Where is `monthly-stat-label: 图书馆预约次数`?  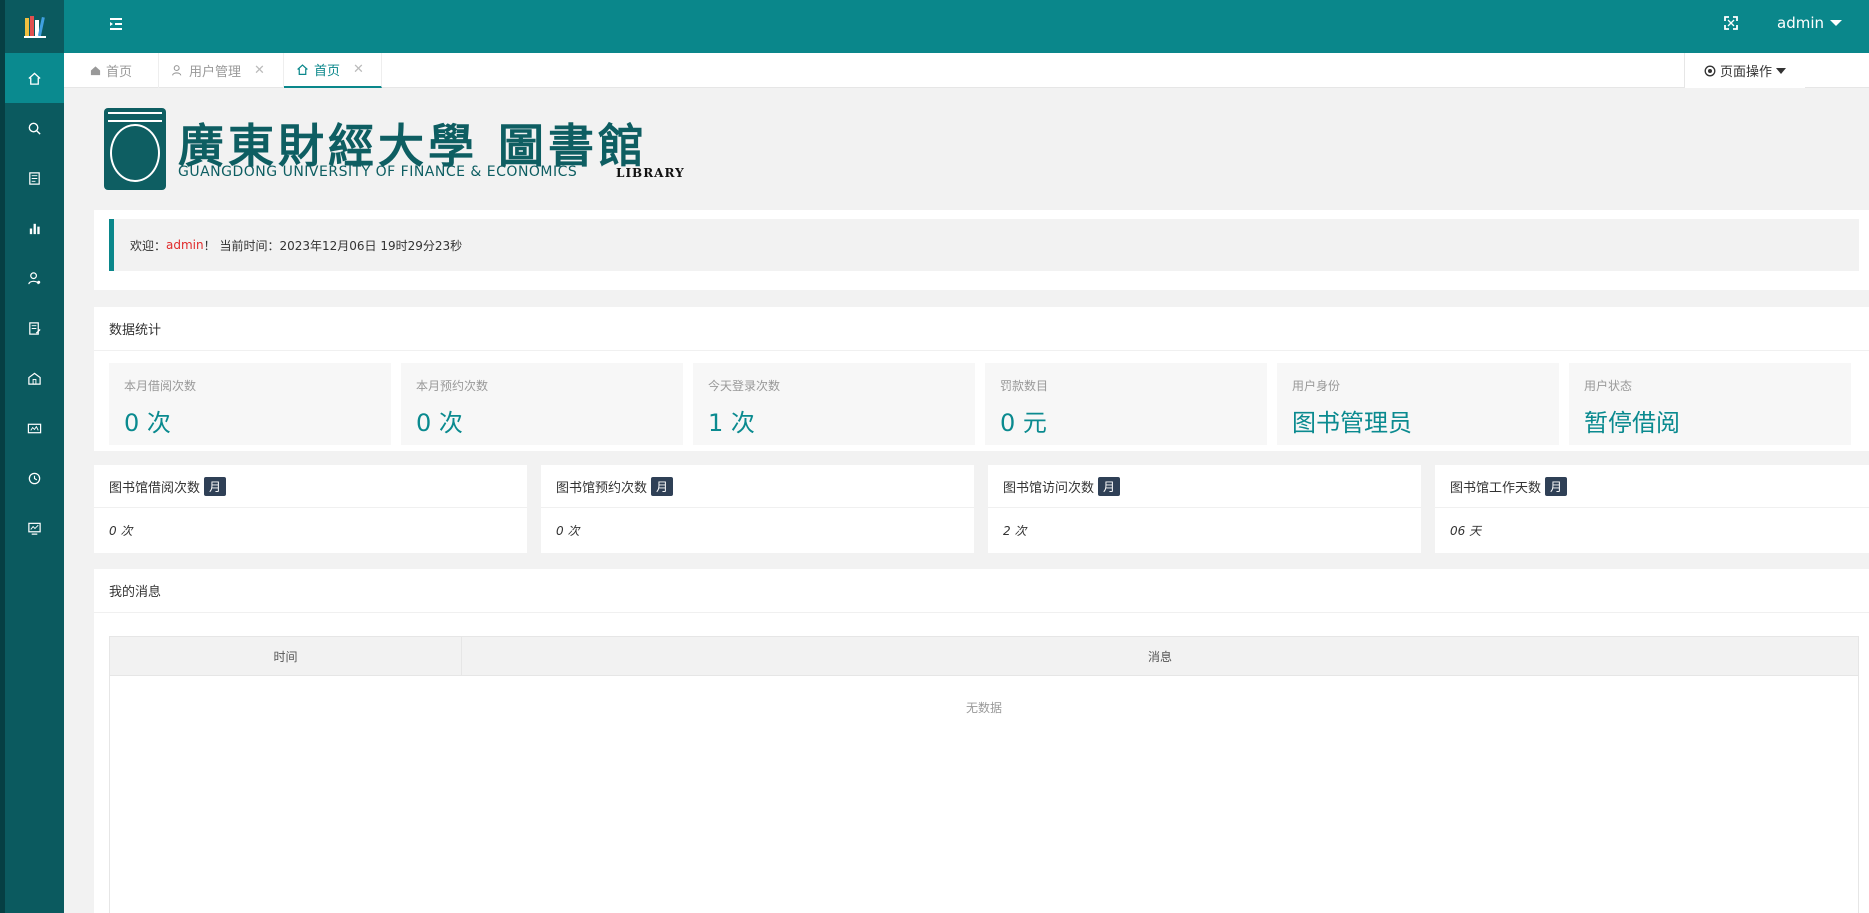 monthly-stat-label: 图书馆预约次数 is located at coordinates (602, 488).